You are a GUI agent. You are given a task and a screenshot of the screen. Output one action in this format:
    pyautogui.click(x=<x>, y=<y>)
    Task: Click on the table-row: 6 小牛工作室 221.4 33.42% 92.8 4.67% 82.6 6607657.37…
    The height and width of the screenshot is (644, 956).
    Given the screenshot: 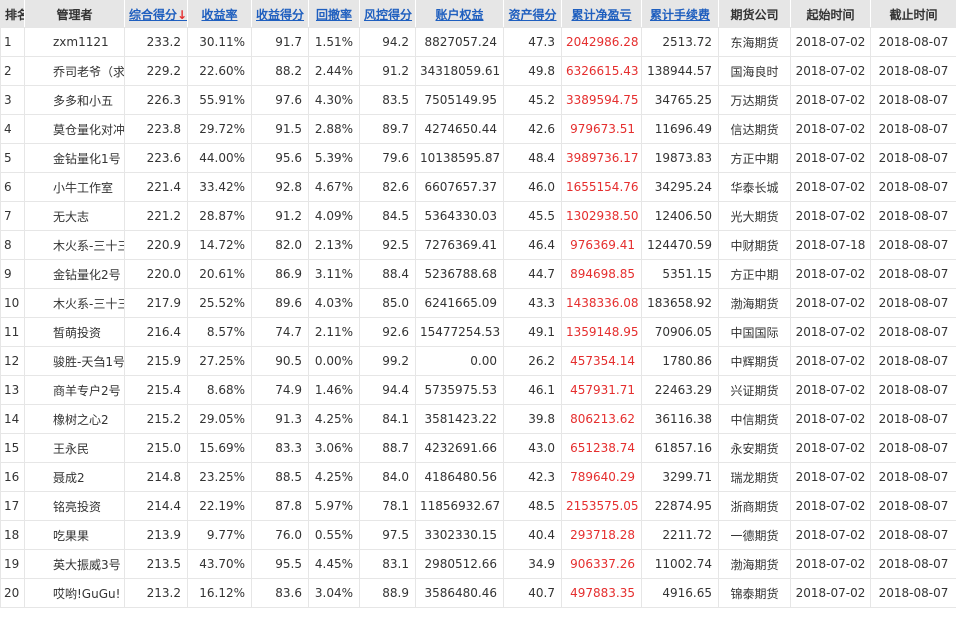 What is the action you would take?
    pyautogui.click(x=478, y=187)
    